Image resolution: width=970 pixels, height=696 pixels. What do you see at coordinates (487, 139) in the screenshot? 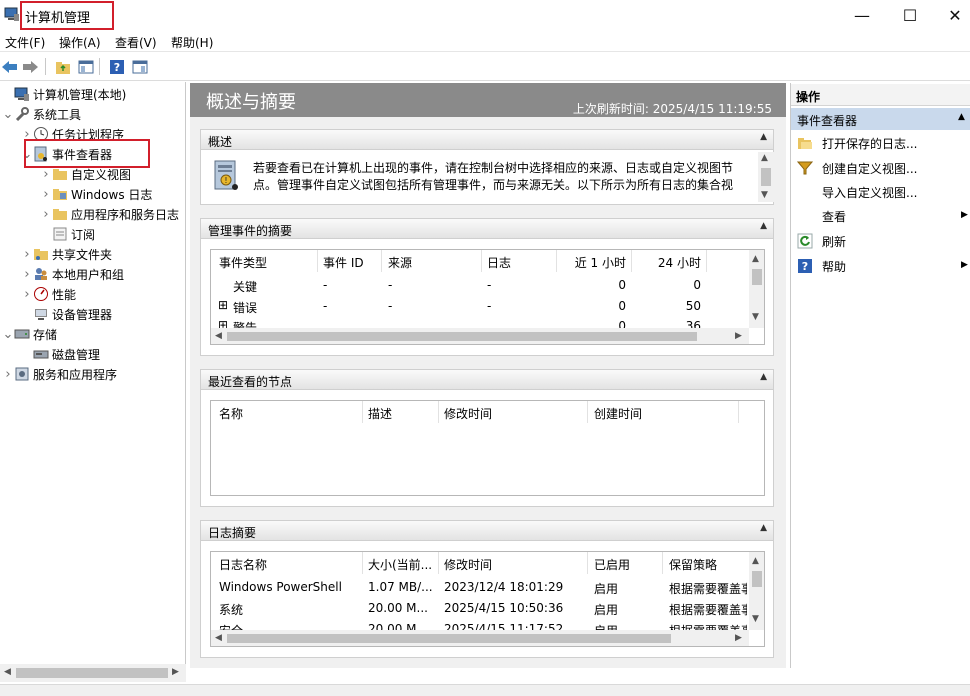
I see `overview-panel-header: 概述 ▲` at bounding box center [487, 139].